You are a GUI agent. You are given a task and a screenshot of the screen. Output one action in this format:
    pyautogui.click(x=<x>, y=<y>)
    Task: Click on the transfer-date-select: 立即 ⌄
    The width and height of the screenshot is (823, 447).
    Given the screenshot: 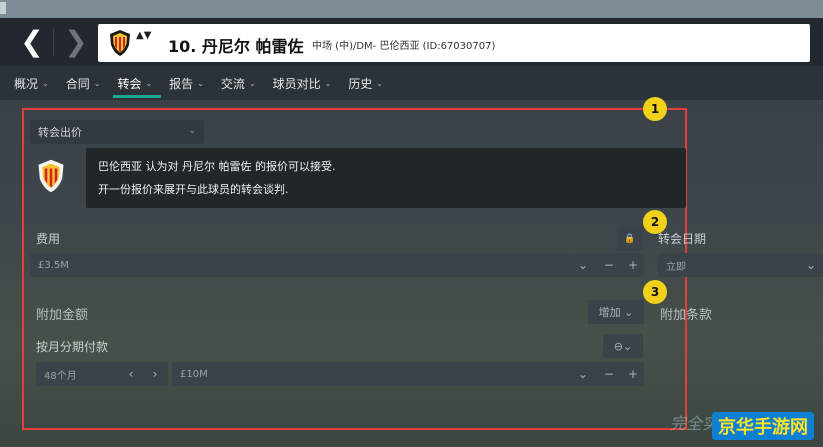 What is the action you would take?
    pyautogui.click(x=740, y=265)
    